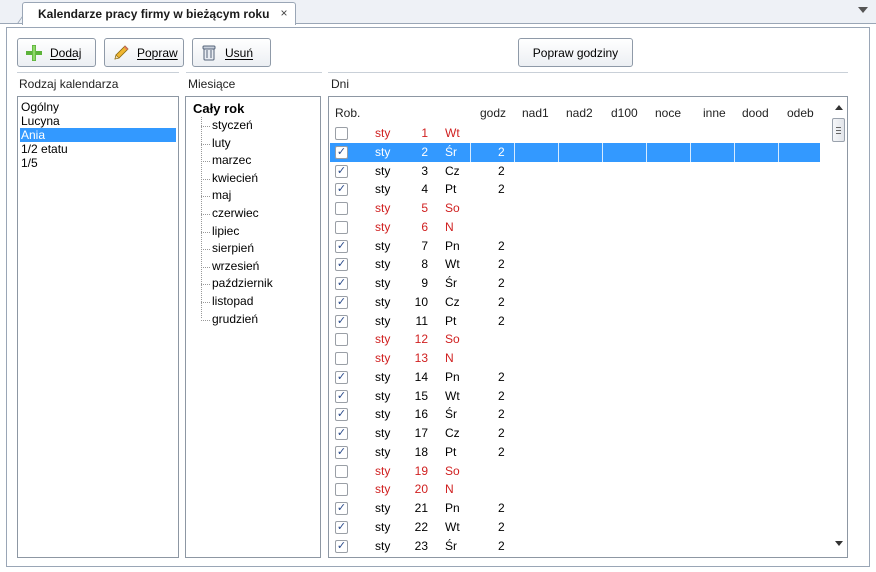 The image size is (876, 572). Describe the element at coordinates (98, 135) in the screenshot. I see `list-item-selected: Ania` at that location.